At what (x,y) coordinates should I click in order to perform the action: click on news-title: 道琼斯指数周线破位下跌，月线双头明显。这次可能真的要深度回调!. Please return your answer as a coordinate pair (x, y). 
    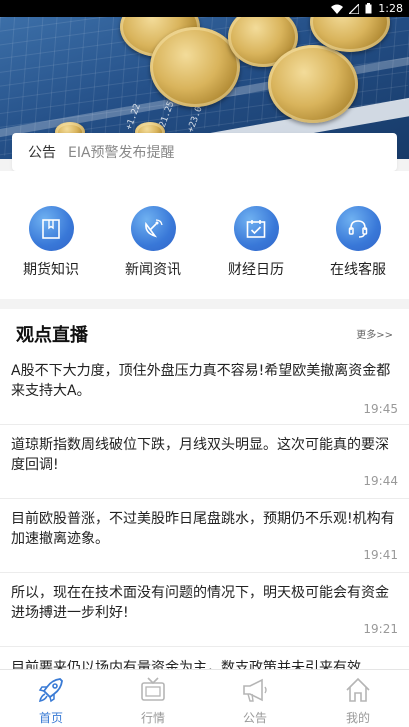
    Looking at the image, I should click on (200, 455).